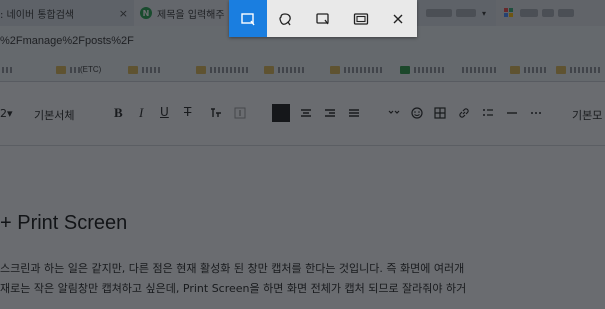 This screenshot has width=605, height=309. Describe the element at coordinates (464, 113) in the screenshot. I see `link-icon` at that location.